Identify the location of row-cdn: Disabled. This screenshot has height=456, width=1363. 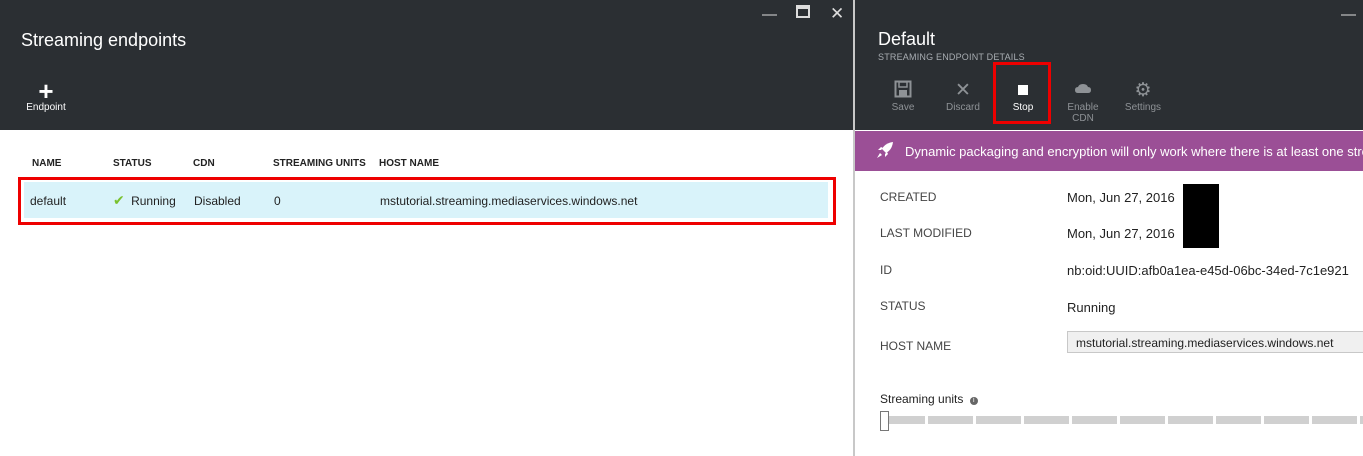
(217, 201).